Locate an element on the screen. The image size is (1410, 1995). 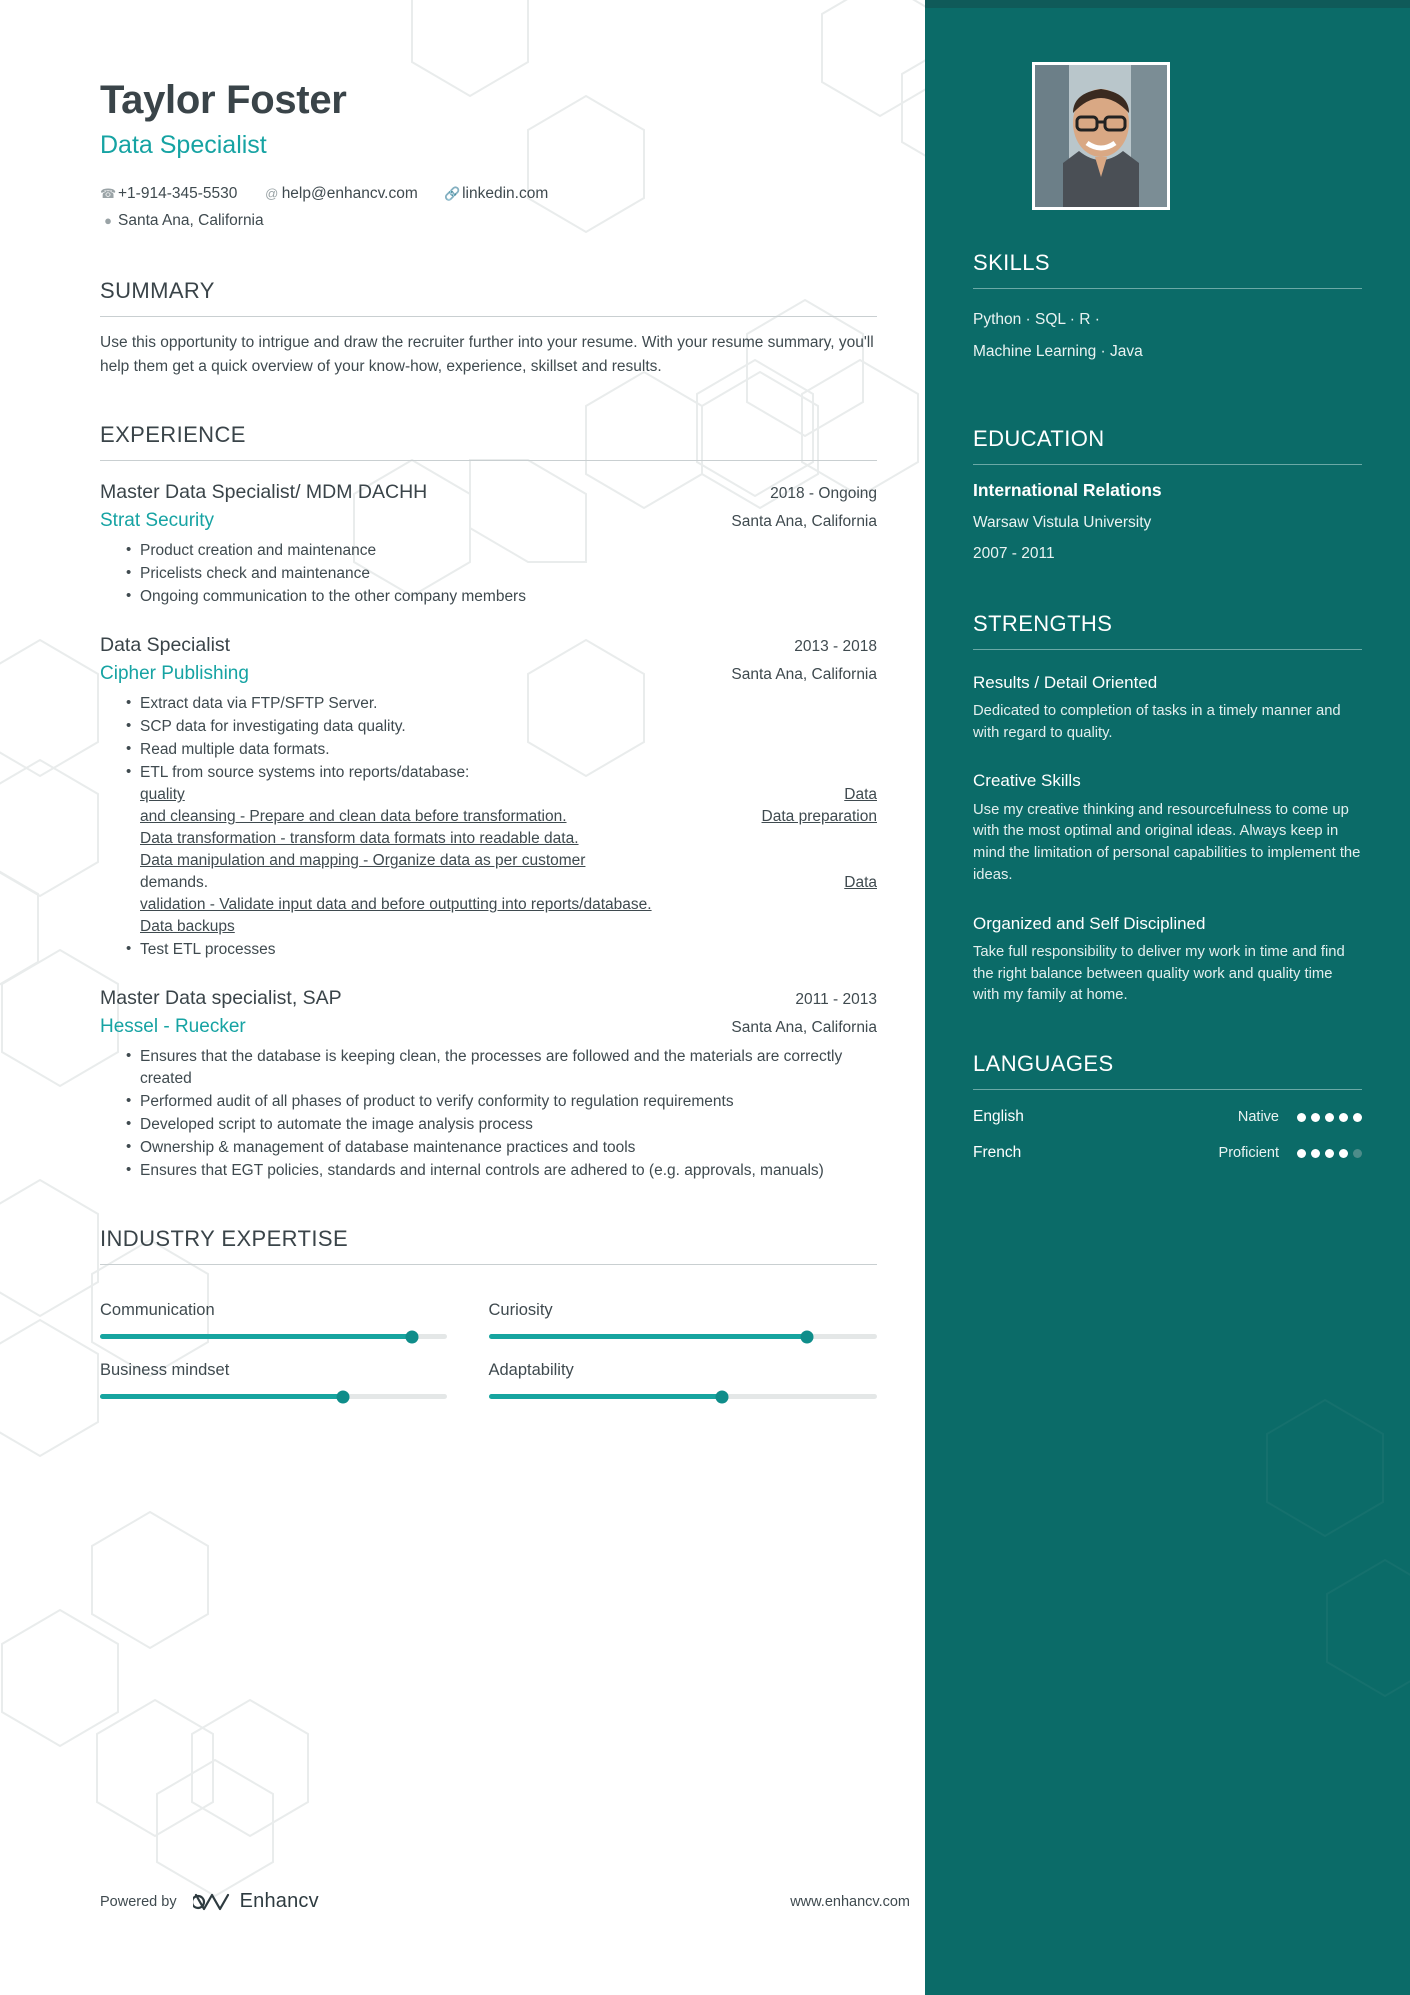
enhancv-logo-icon is located at coordinates (210, 1901).